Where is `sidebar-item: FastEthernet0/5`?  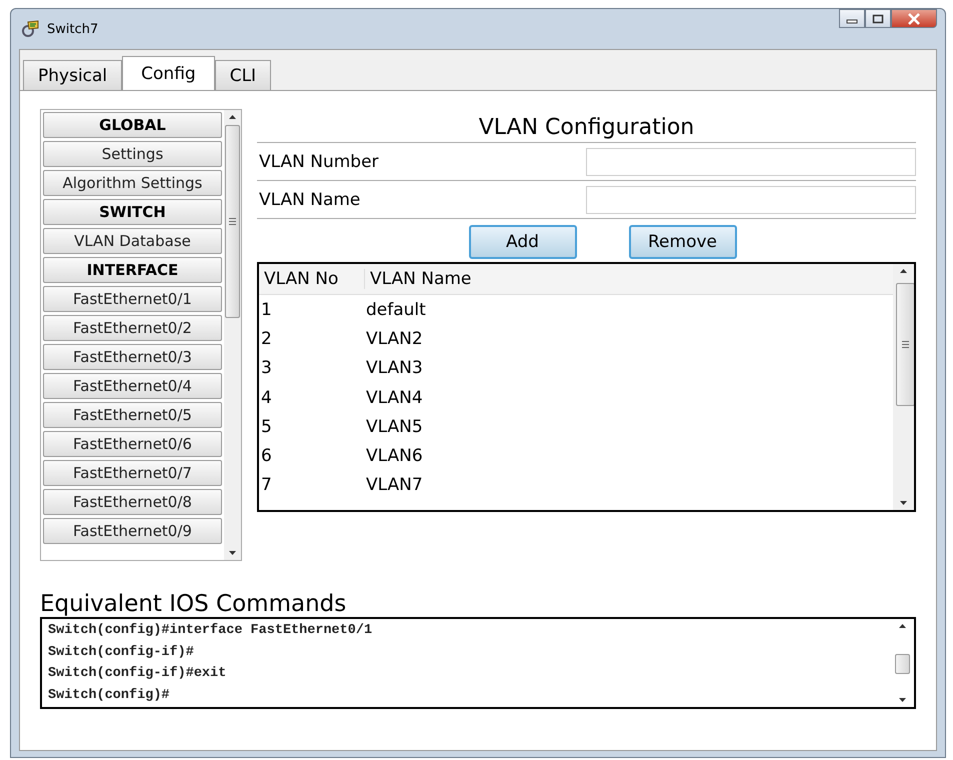 sidebar-item: FastEthernet0/5 is located at coordinates (132, 415).